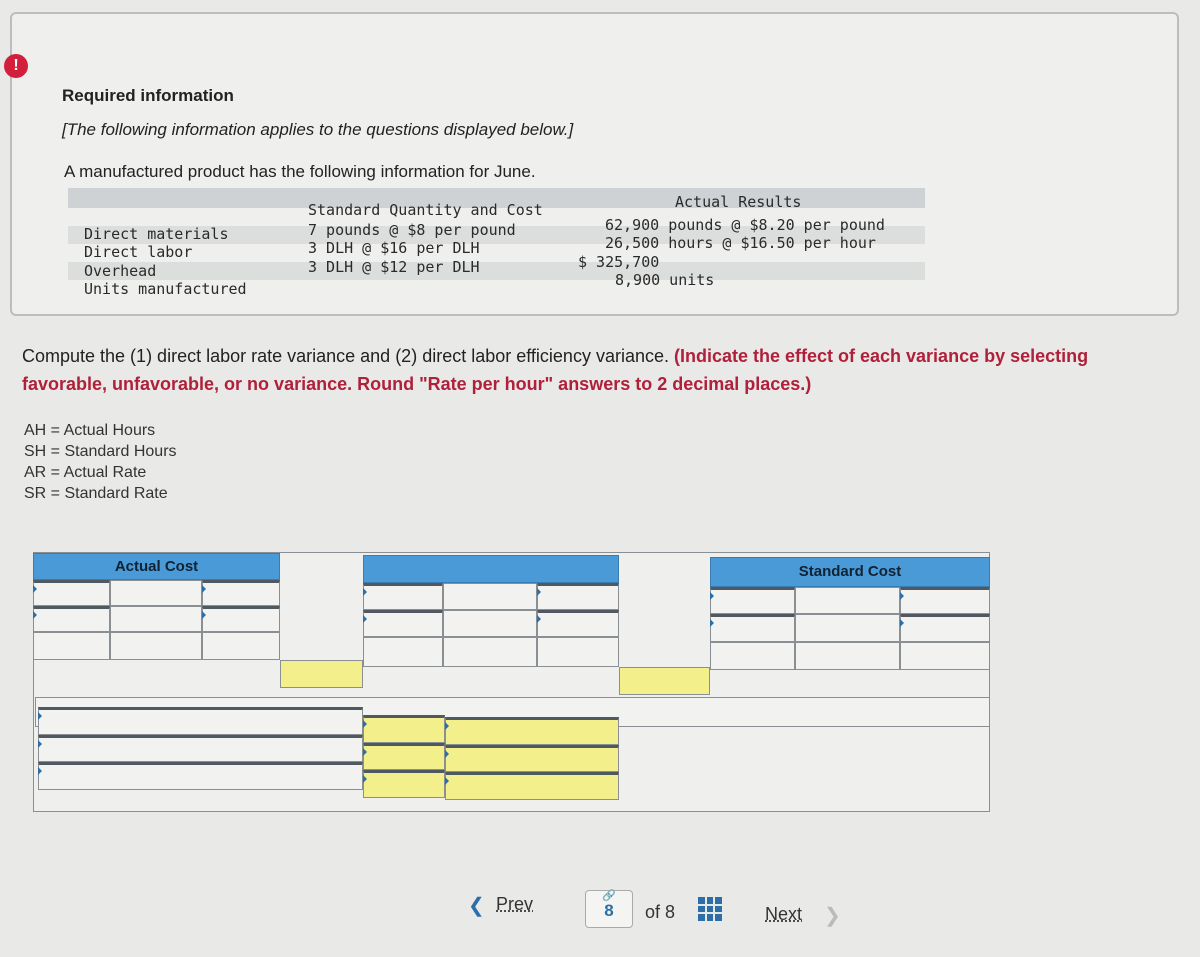 Image resolution: width=1200 pixels, height=957 pixels. What do you see at coordinates (90, 430) in the screenshot?
I see `definition: AH = Actual Hours` at bounding box center [90, 430].